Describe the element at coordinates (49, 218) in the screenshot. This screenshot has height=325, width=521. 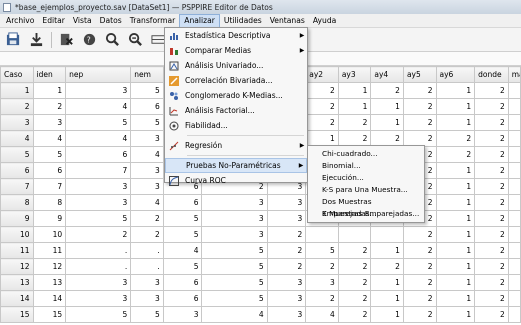
I see `table-cell: 9` at that location.